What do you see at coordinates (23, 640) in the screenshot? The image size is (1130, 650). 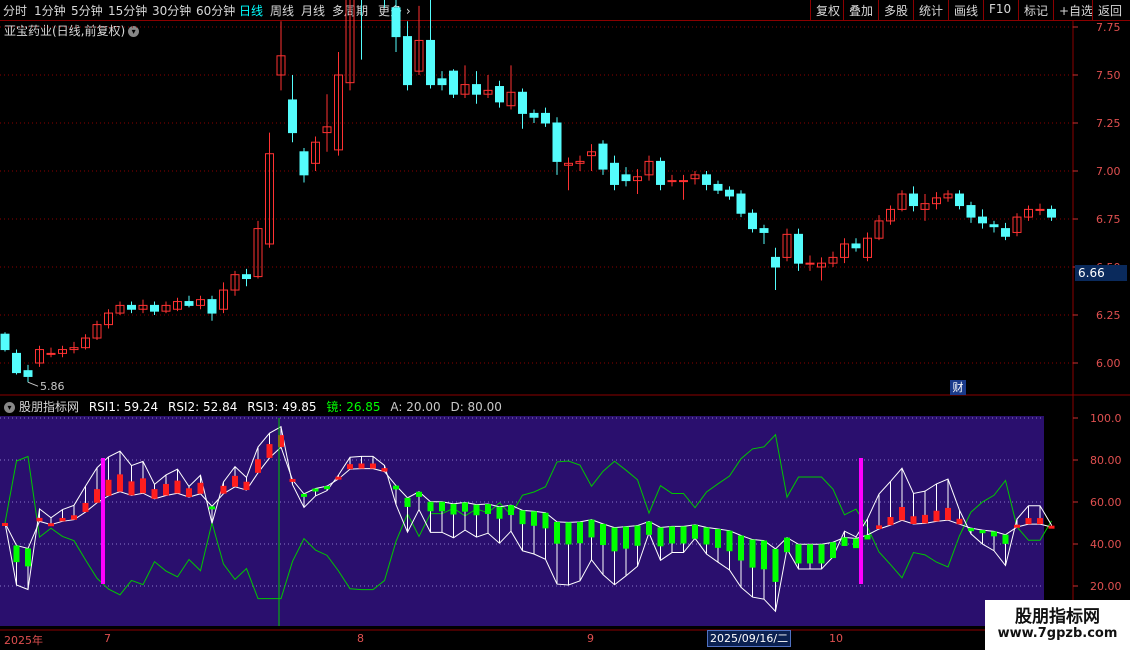 I see `date-year-label: 2025年` at bounding box center [23, 640].